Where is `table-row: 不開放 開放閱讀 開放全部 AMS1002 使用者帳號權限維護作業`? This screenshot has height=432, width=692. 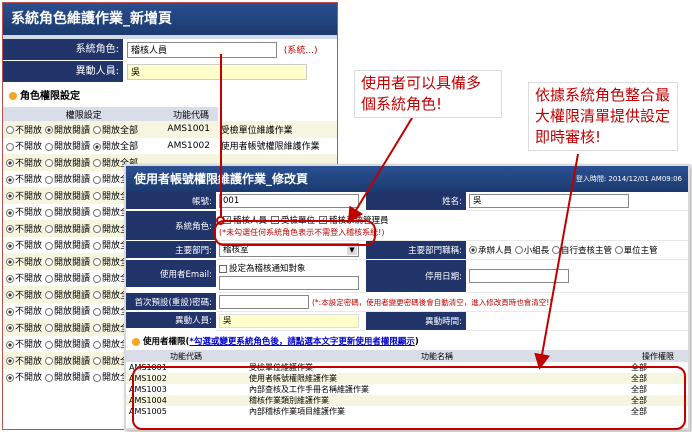 table-row: 不開放 開放閱讀 開放全部 AMS1002 使用者帳號權限維護作業 is located at coordinates (170, 145).